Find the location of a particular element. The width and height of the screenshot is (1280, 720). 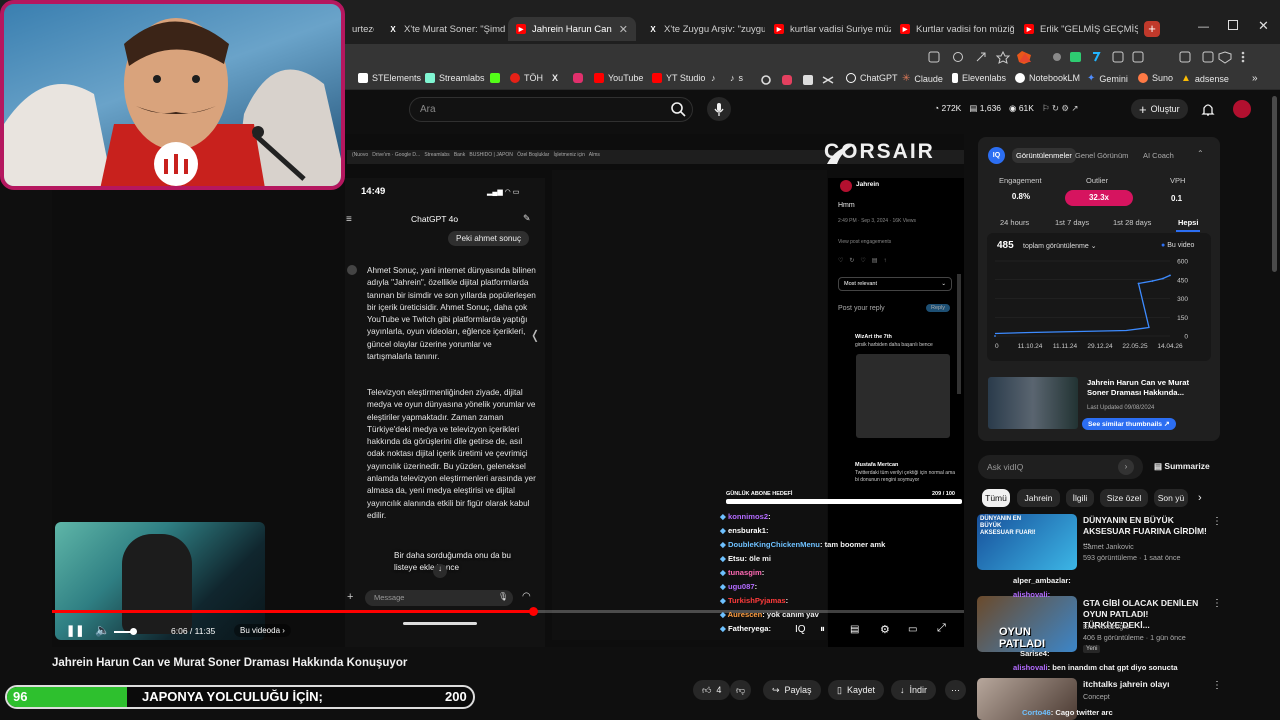

volume-knob is located at coordinates (133, 631).